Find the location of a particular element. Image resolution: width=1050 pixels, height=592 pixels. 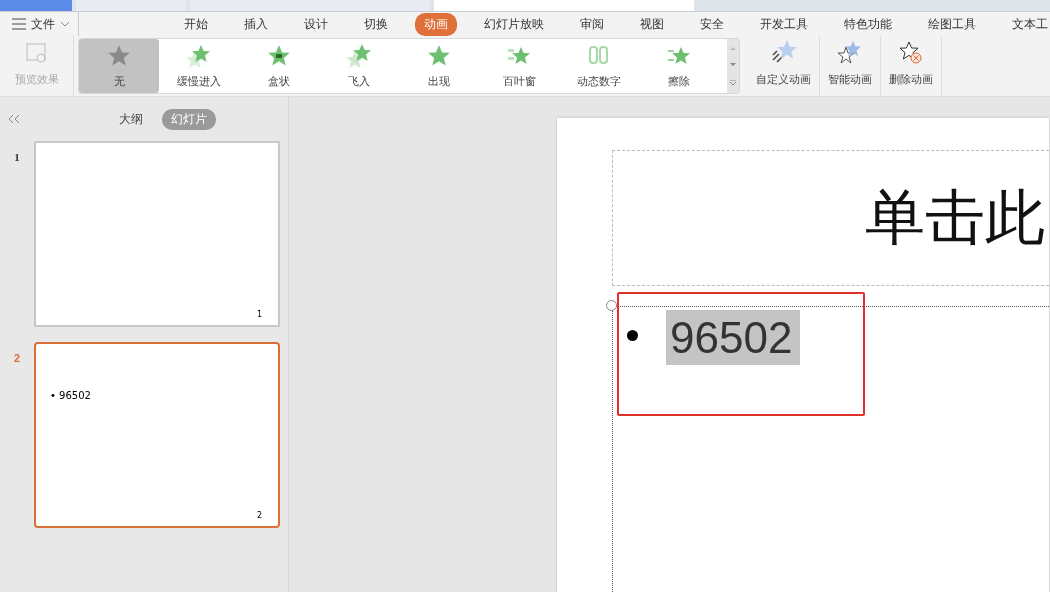

slide-thumbnail: 1 is located at coordinates (157, 234).